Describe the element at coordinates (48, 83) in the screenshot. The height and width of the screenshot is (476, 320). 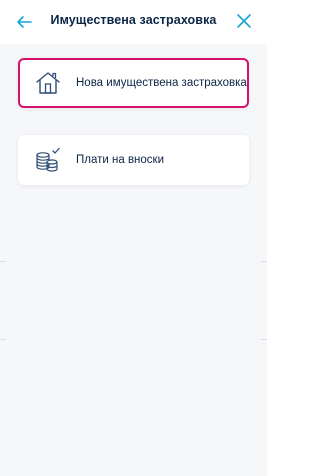
I see `house-icon` at that location.